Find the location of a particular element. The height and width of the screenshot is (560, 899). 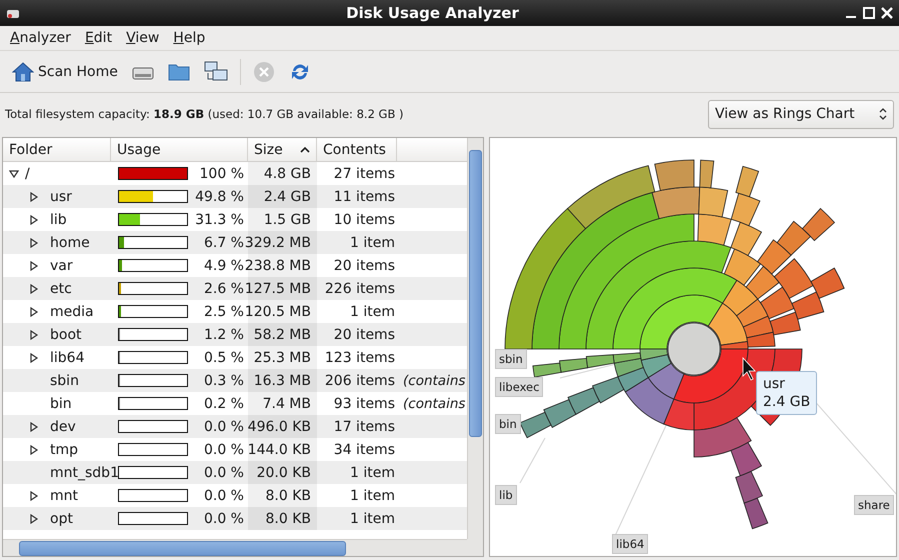

contents-note: (contains is located at coordinates (434, 404).